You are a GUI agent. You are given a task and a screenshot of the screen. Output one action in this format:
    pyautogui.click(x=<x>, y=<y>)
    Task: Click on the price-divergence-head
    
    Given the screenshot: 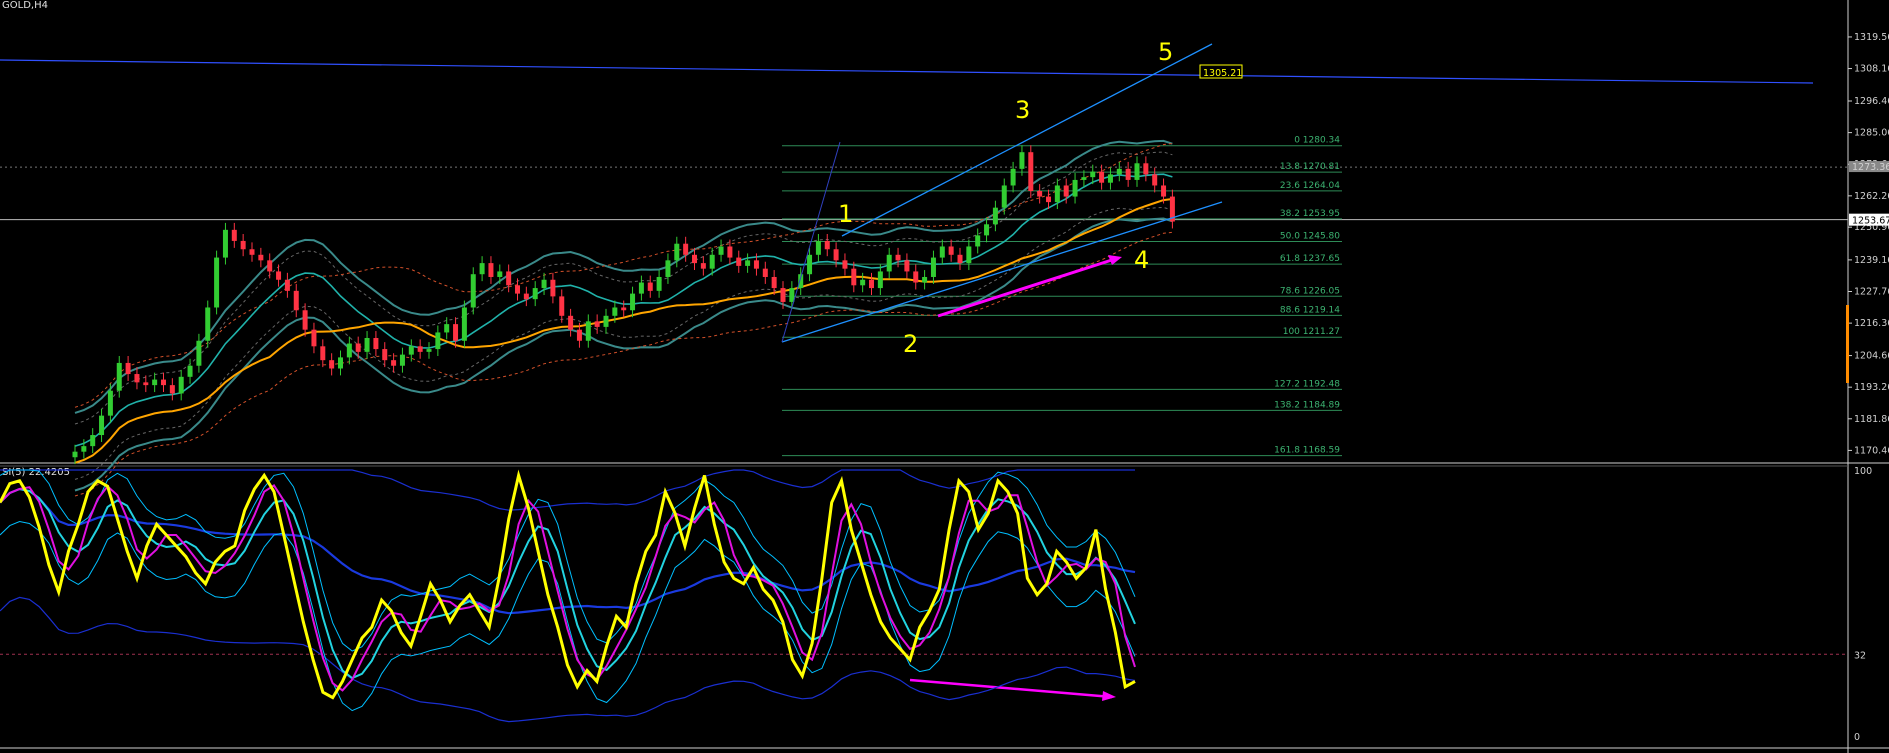 What is the action you would take?
    pyautogui.click(x=1115, y=260)
    